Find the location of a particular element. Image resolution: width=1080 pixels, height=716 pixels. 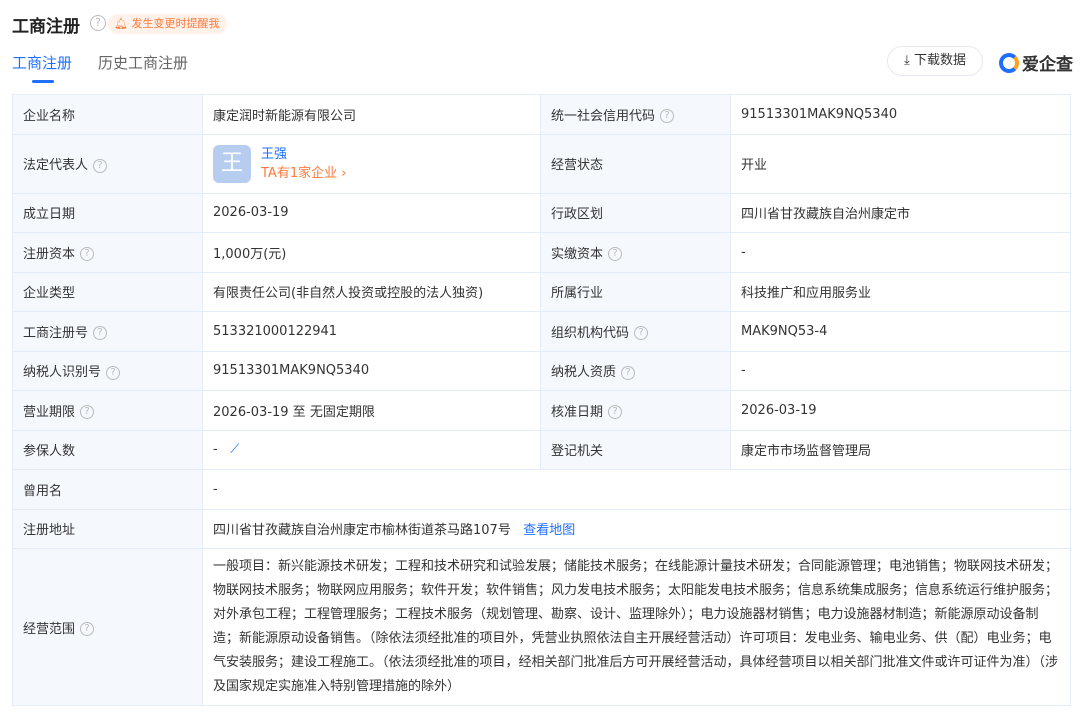

industry-value: 科技推广和应用服务业 is located at coordinates (900, 291).